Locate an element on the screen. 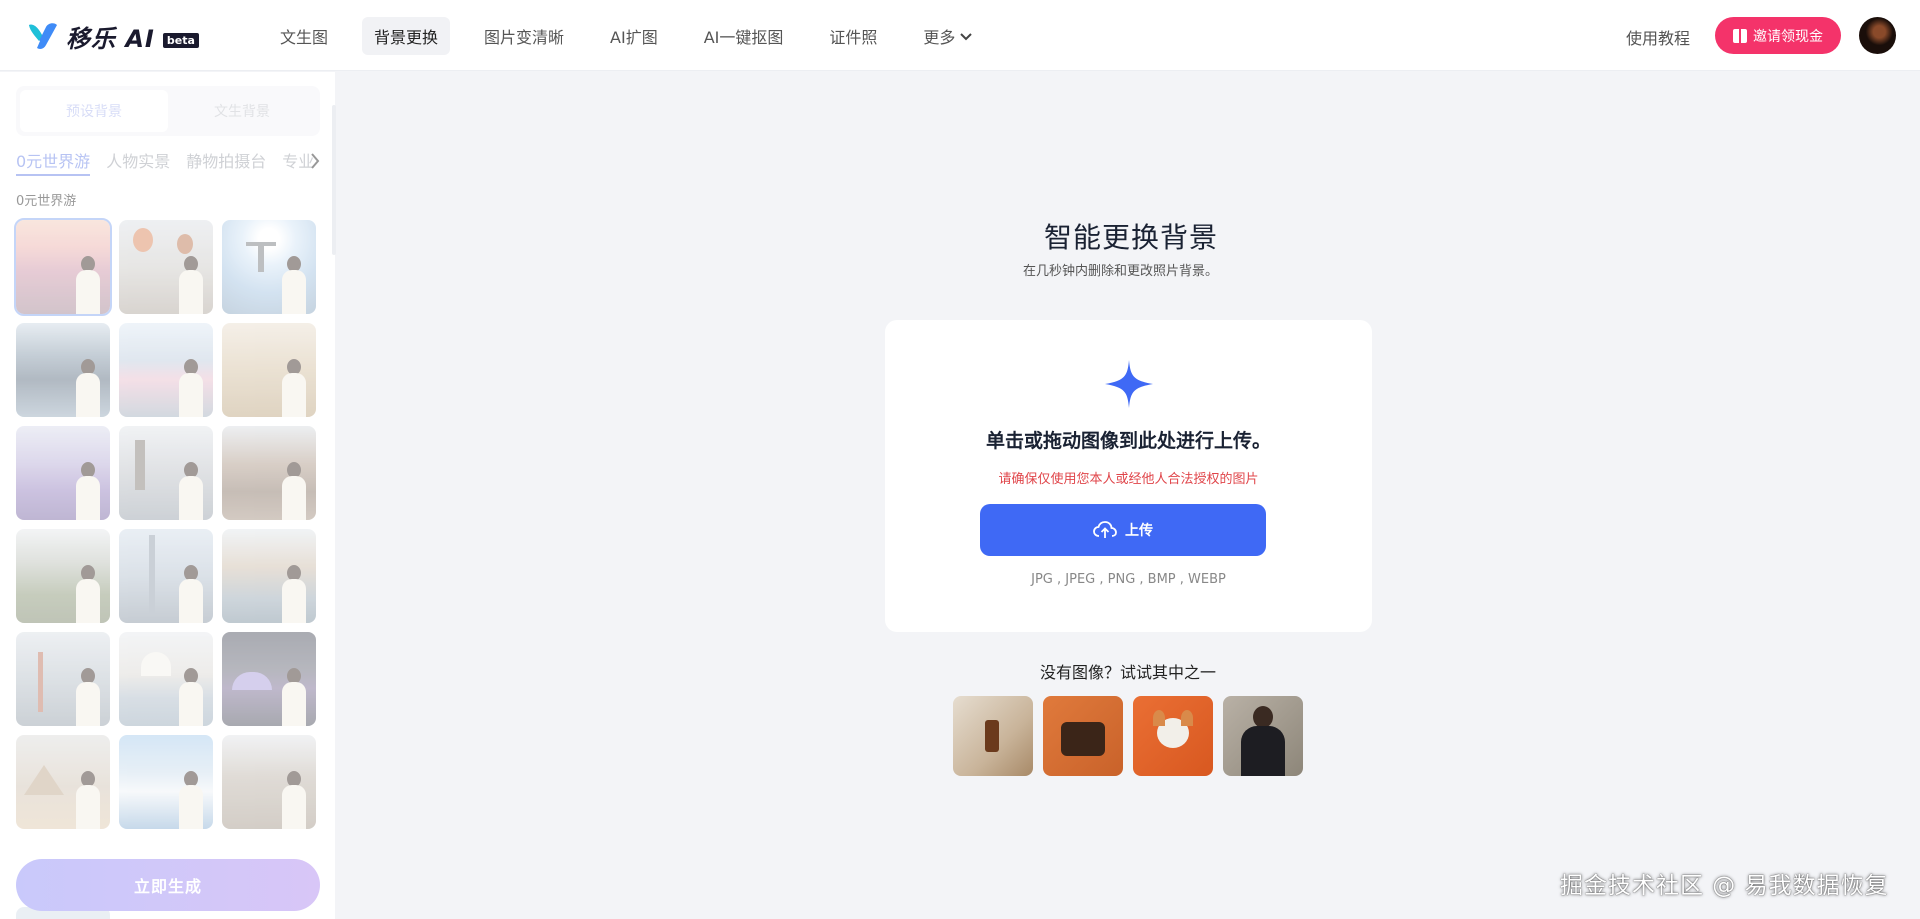 The height and width of the screenshot is (919, 1920). nav-label: AI扩图 is located at coordinates (634, 37).